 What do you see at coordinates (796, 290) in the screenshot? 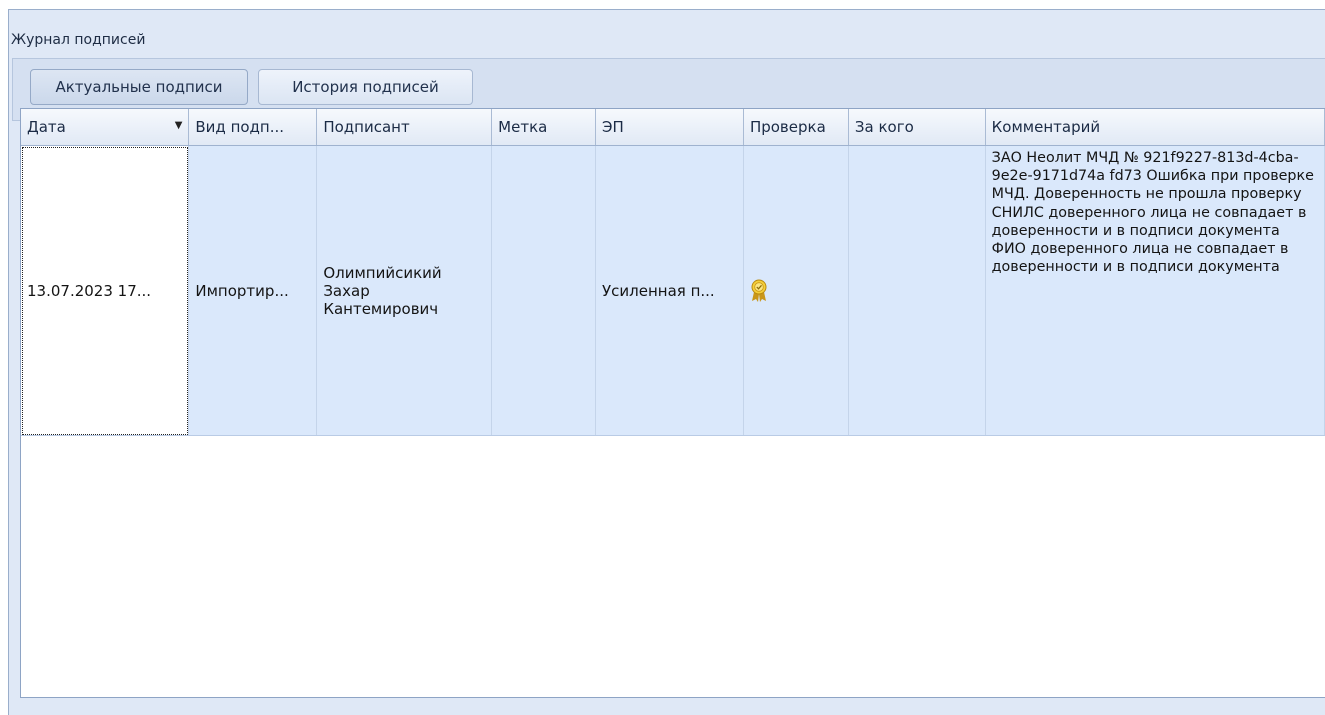
I see `cell-check` at bounding box center [796, 290].